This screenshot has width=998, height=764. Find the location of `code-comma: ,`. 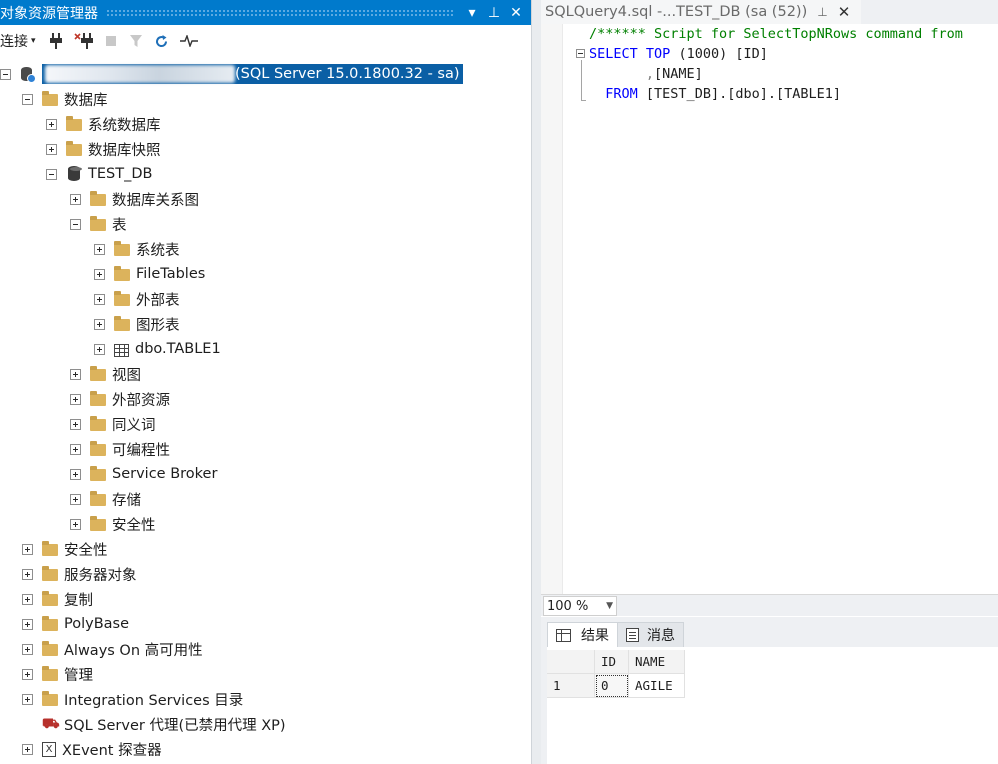

code-comma: , is located at coordinates (650, 74).